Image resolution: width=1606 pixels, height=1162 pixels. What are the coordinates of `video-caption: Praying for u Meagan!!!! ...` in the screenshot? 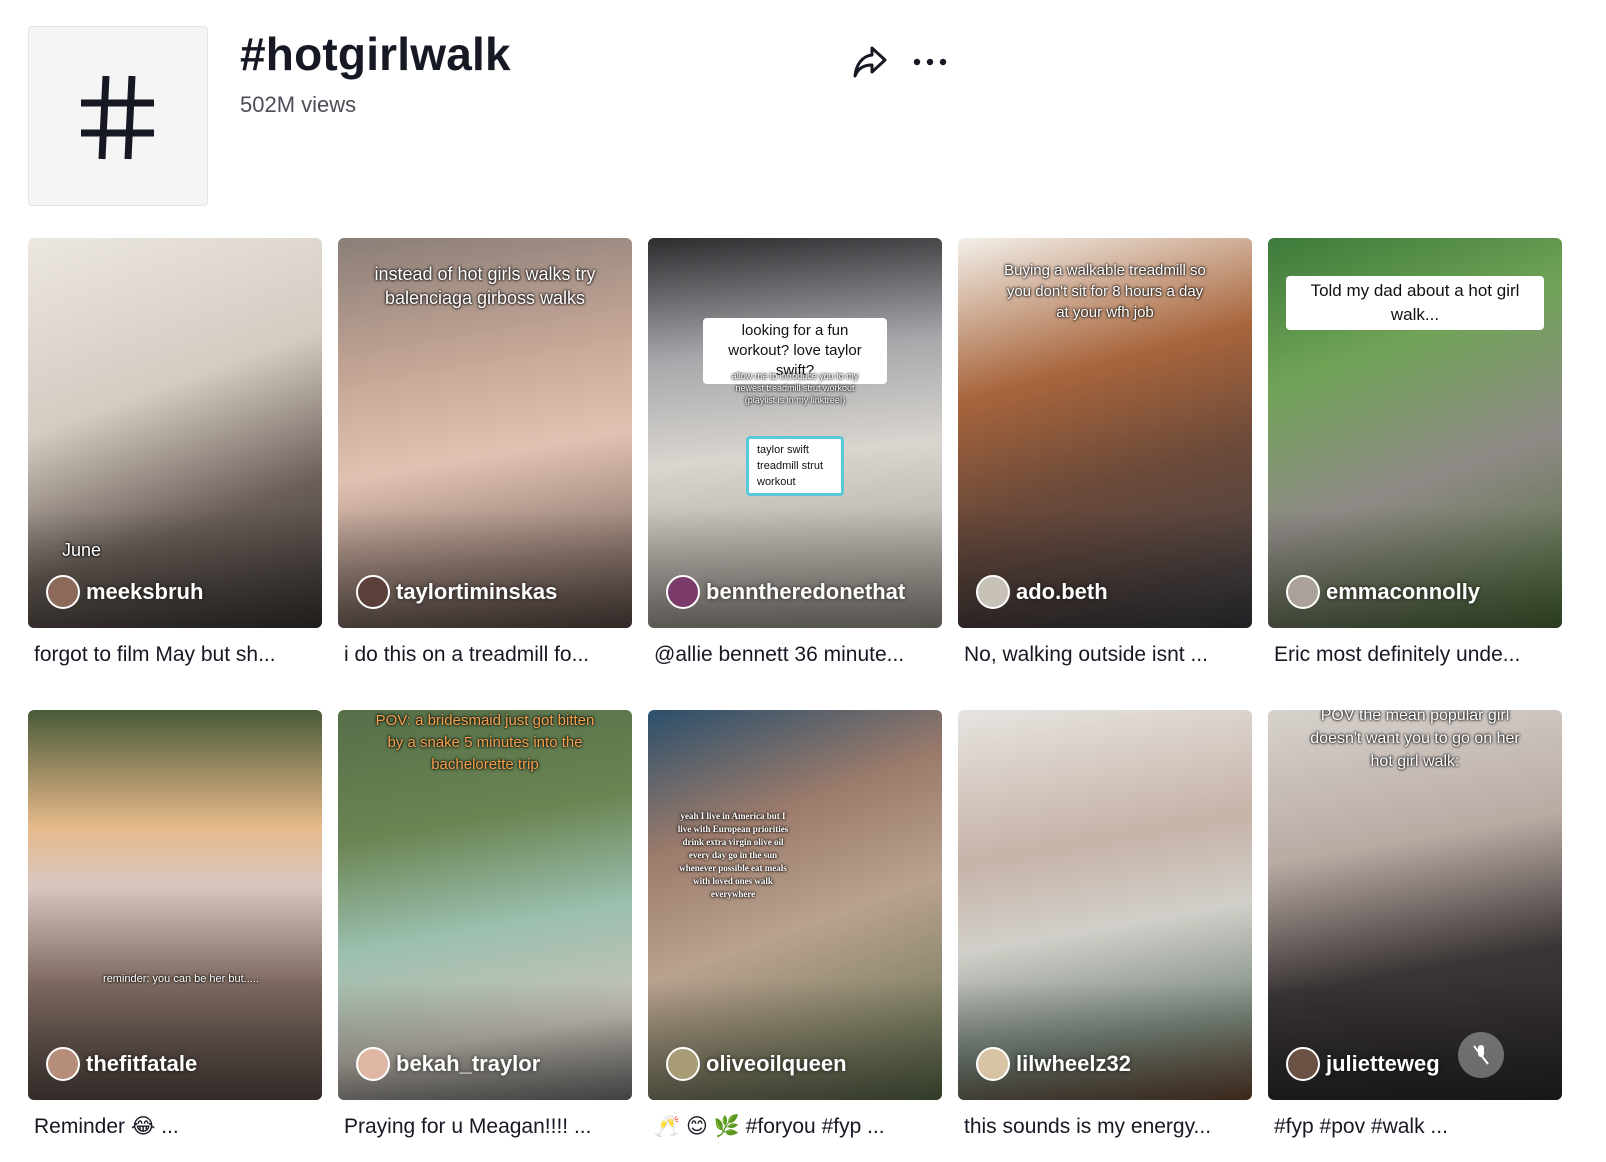 It's located at (486, 1127).